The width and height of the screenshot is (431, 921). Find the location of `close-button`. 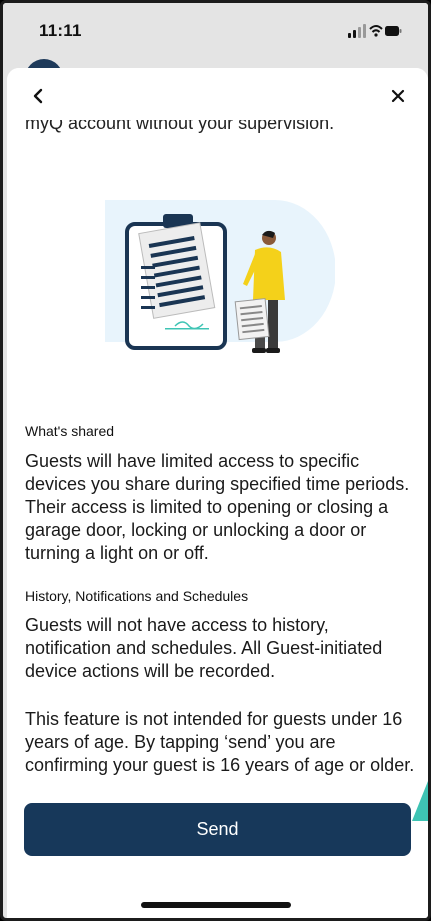

close-button is located at coordinates (398, 96).